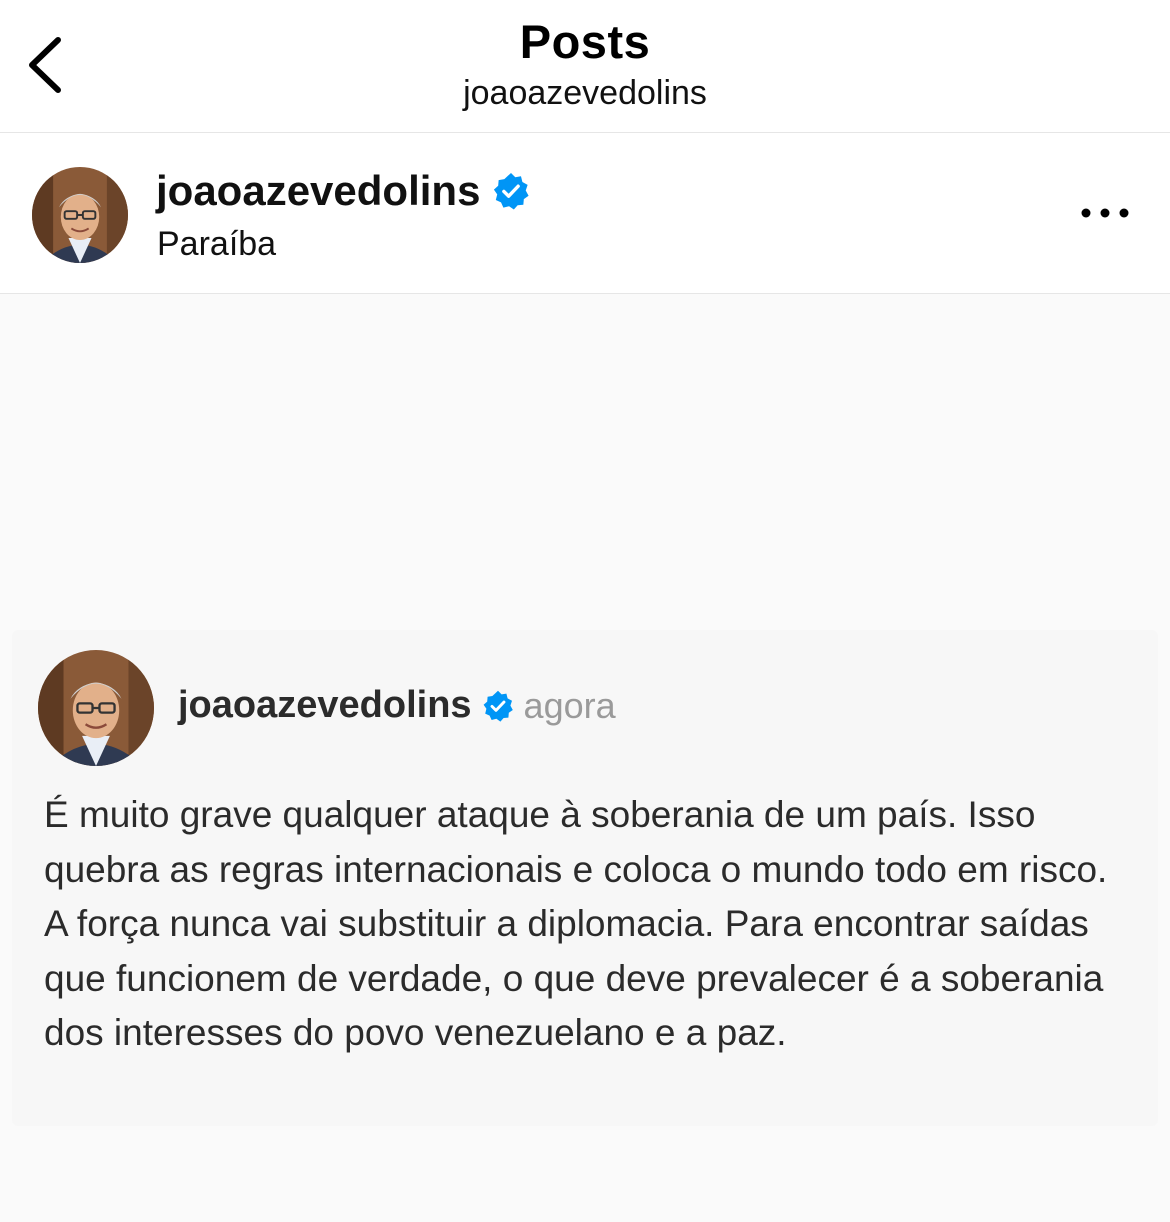 This screenshot has height=1222, width=1170. What do you see at coordinates (80, 215) in the screenshot?
I see `author-avatar` at bounding box center [80, 215].